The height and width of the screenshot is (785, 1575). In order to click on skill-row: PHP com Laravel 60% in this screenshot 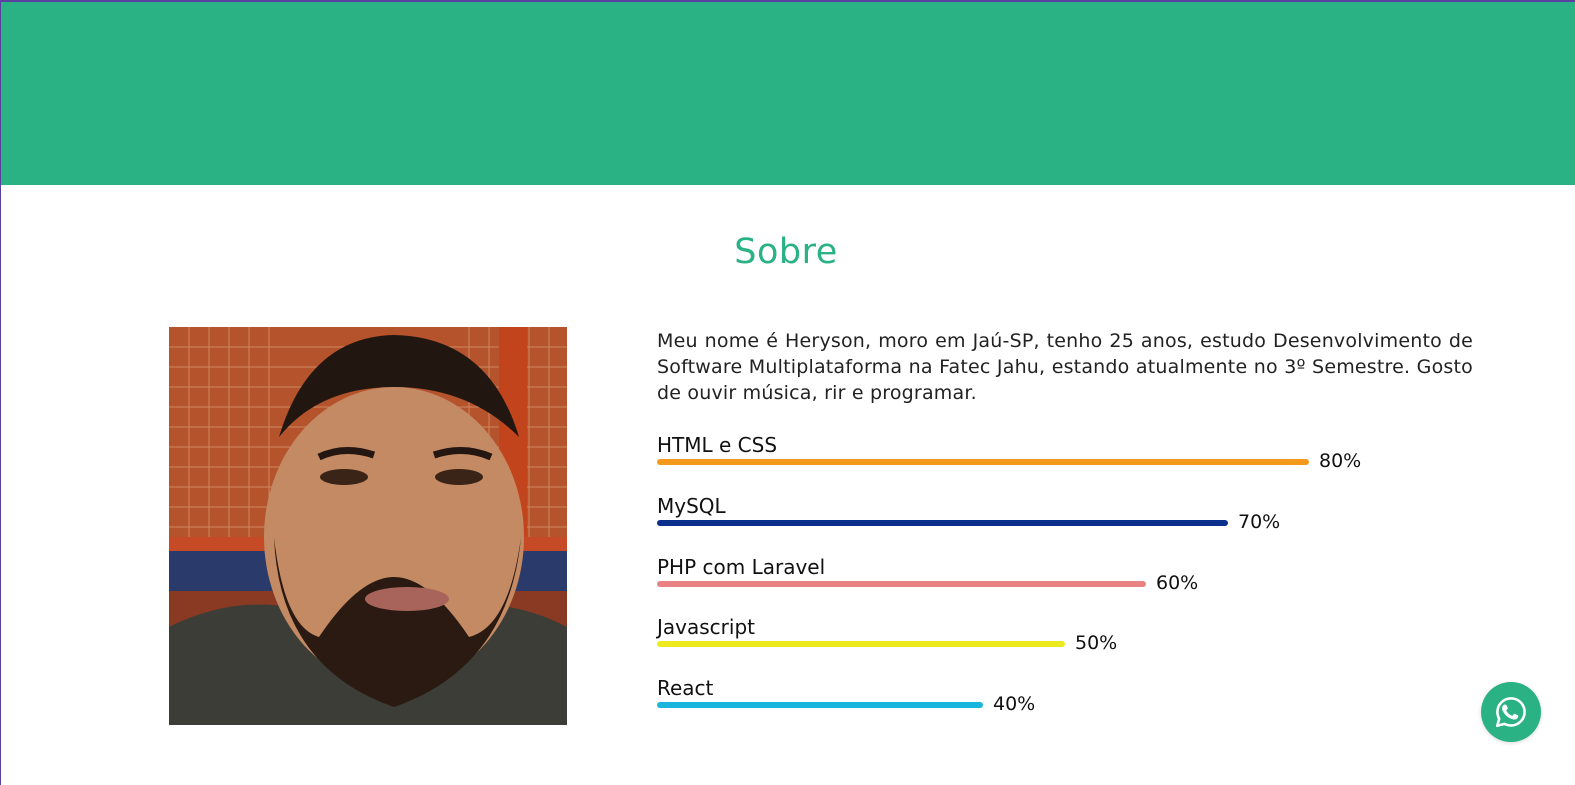, I will do `click(1047, 580)`.